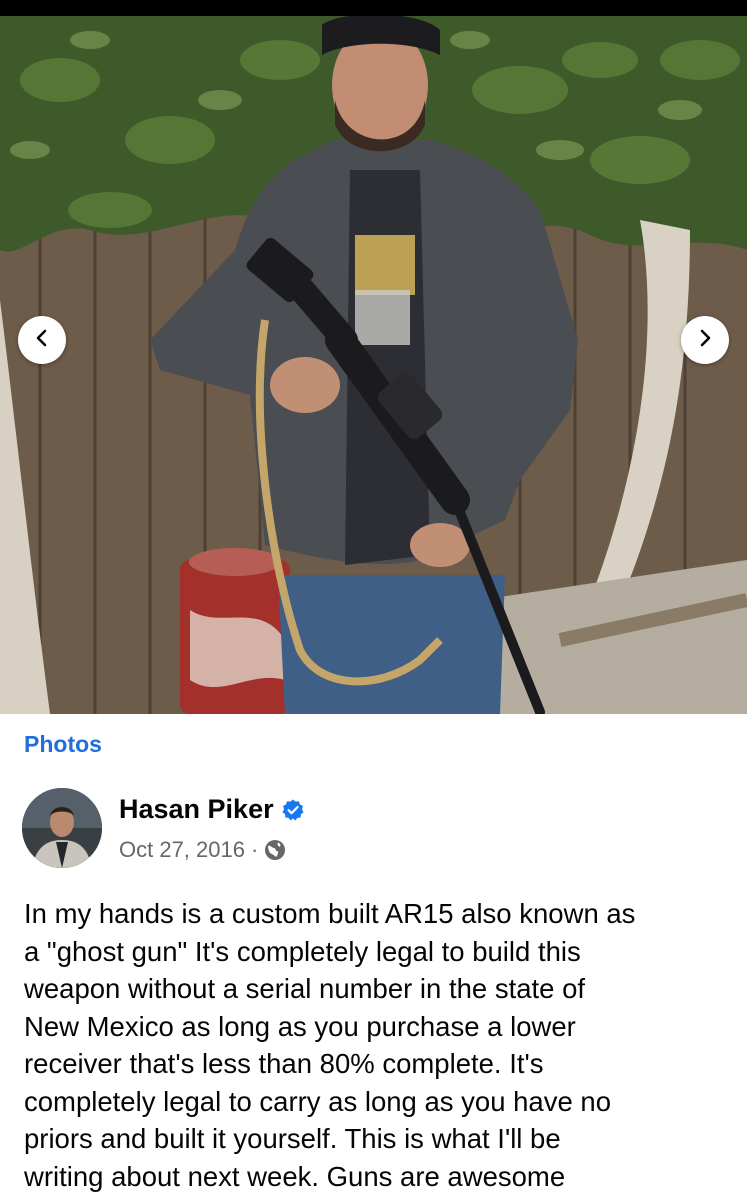  What do you see at coordinates (62, 828) in the screenshot?
I see `avatar` at bounding box center [62, 828].